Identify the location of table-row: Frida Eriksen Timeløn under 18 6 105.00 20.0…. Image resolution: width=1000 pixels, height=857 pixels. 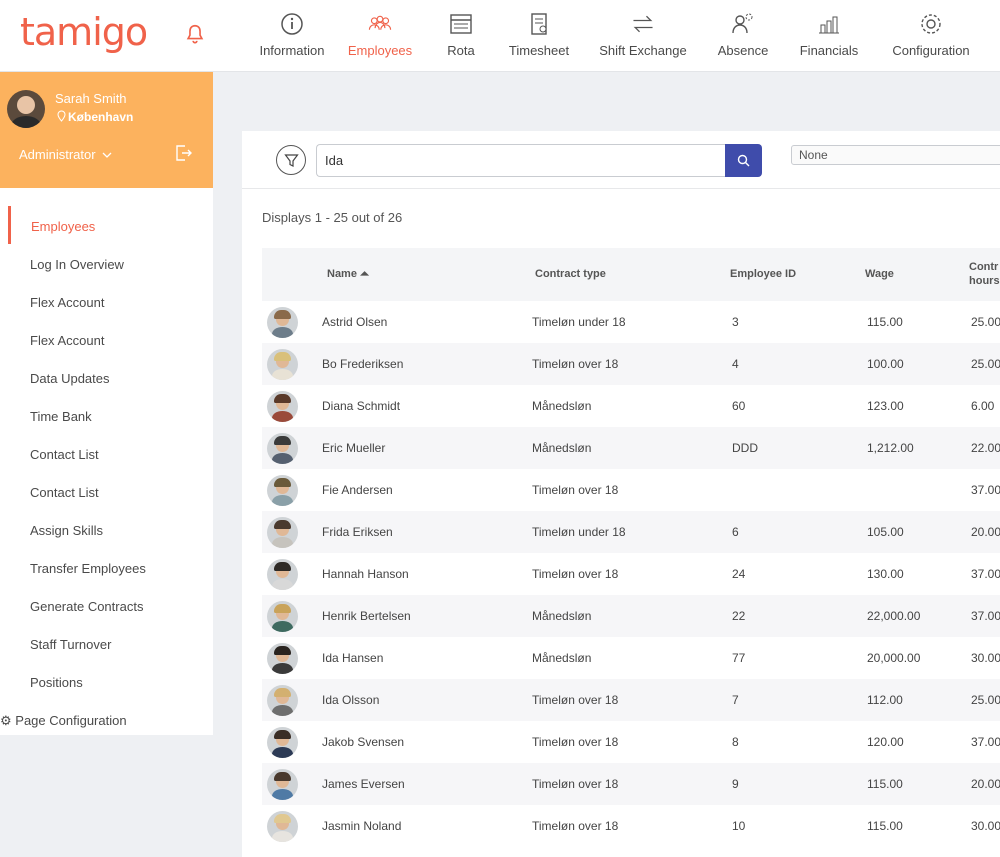
(631, 532).